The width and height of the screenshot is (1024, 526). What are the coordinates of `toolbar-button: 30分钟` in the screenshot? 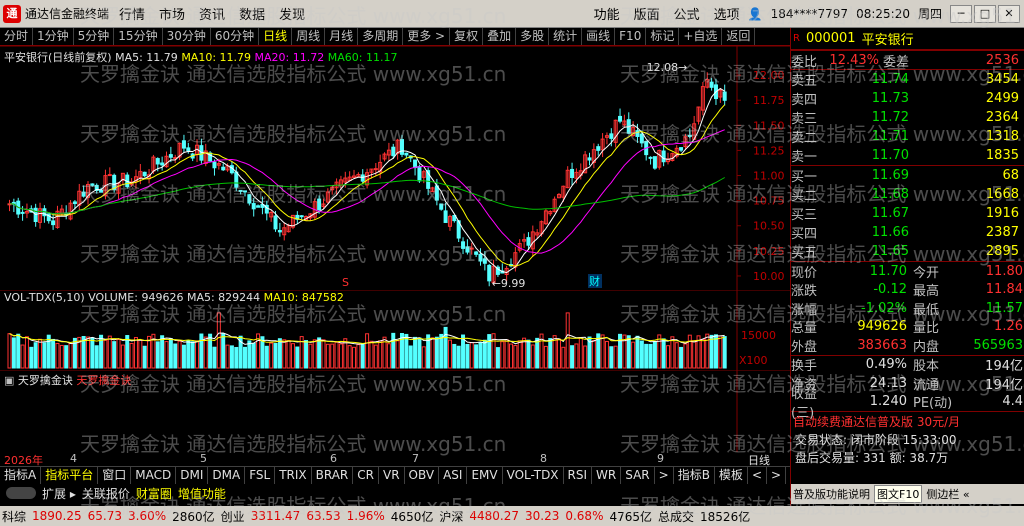 It's located at (187, 36).